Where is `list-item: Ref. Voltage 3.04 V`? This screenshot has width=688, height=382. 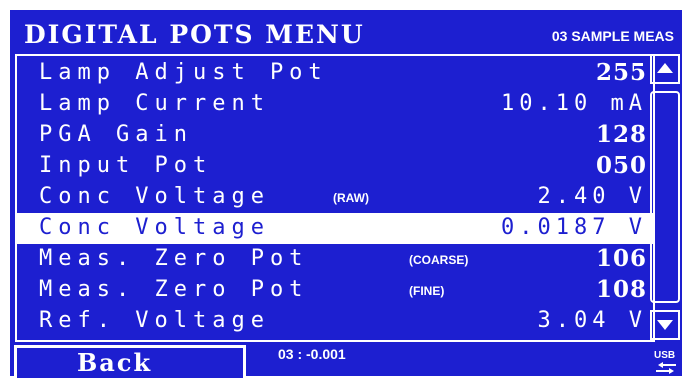 list-item: Ref. Voltage 3.04 V is located at coordinates (335, 321).